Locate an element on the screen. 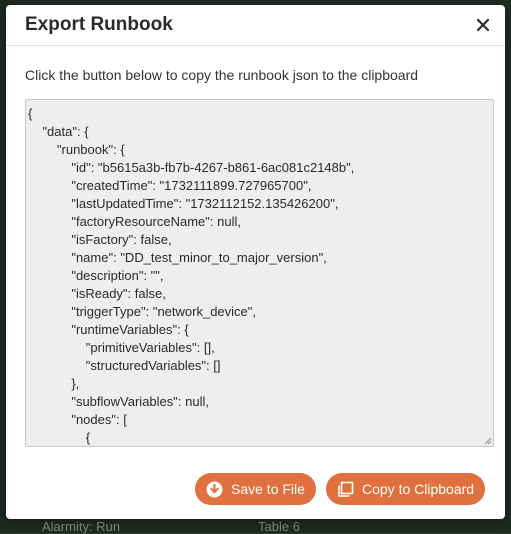  save-to-file-button: Save to File is located at coordinates (255, 489).